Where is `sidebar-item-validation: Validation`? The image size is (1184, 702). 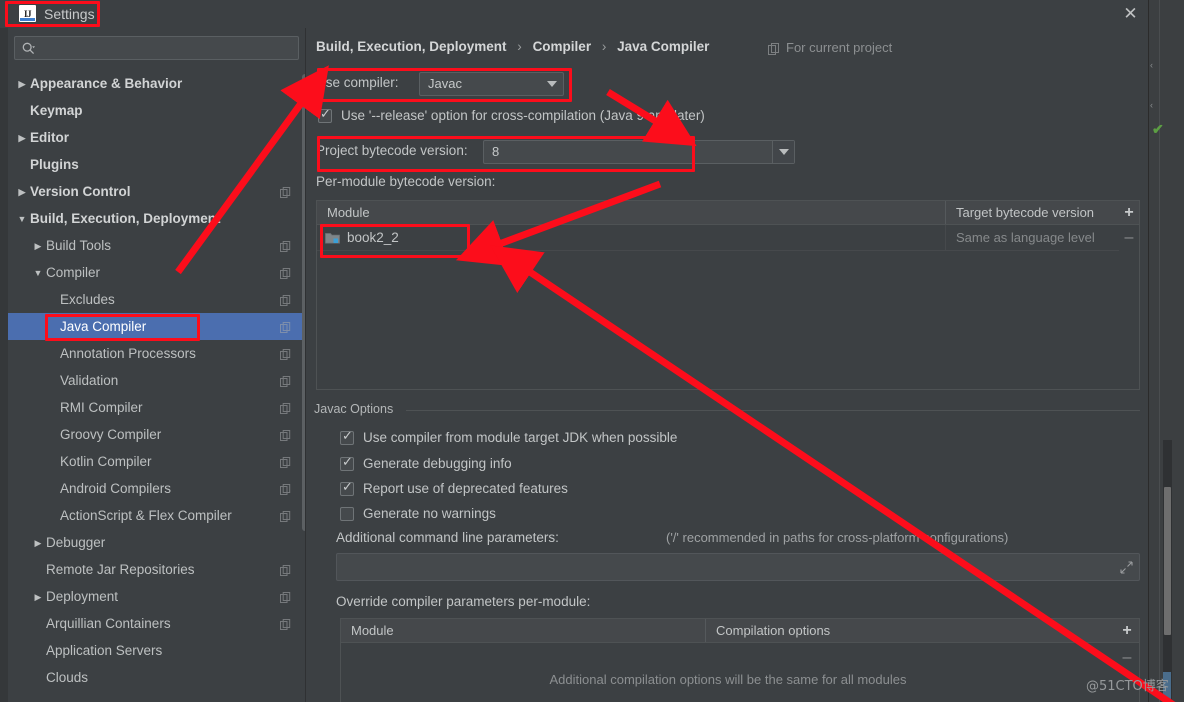 sidebar-item-validation: Validation is located at coordinates (156, 380).